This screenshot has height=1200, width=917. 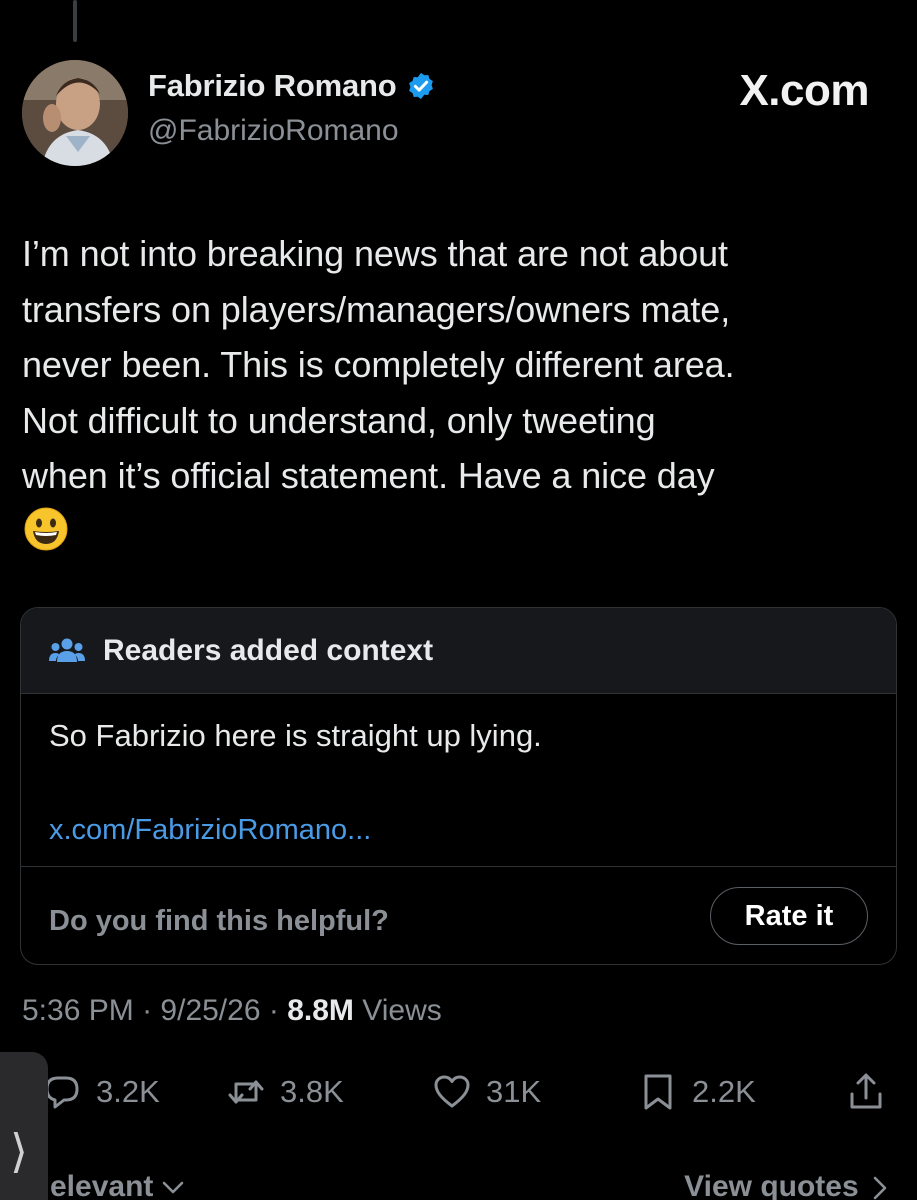 I want to click on bookmark-button: 2.2K, so click(x=697, y=1092).